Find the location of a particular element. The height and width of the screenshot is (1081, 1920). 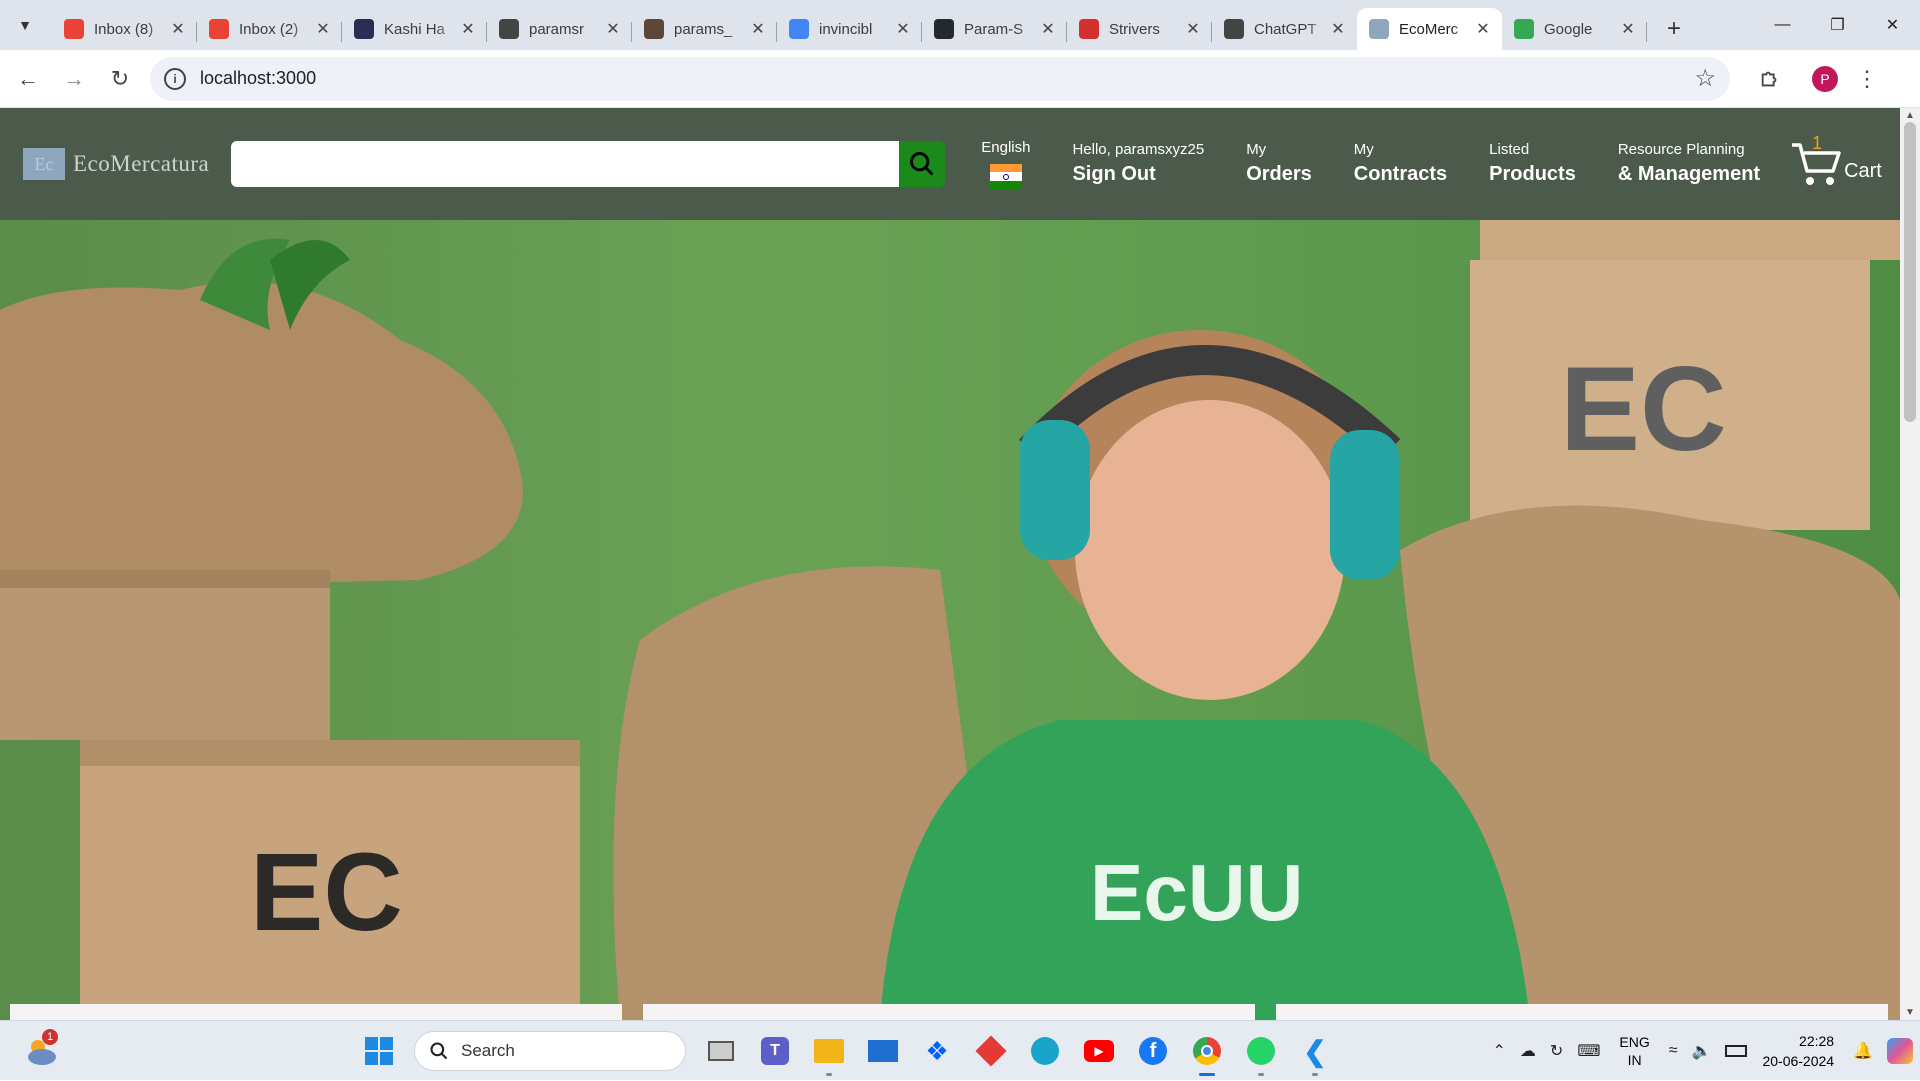

browser-tab: Google✕ is located at coordinates (1574, 29).